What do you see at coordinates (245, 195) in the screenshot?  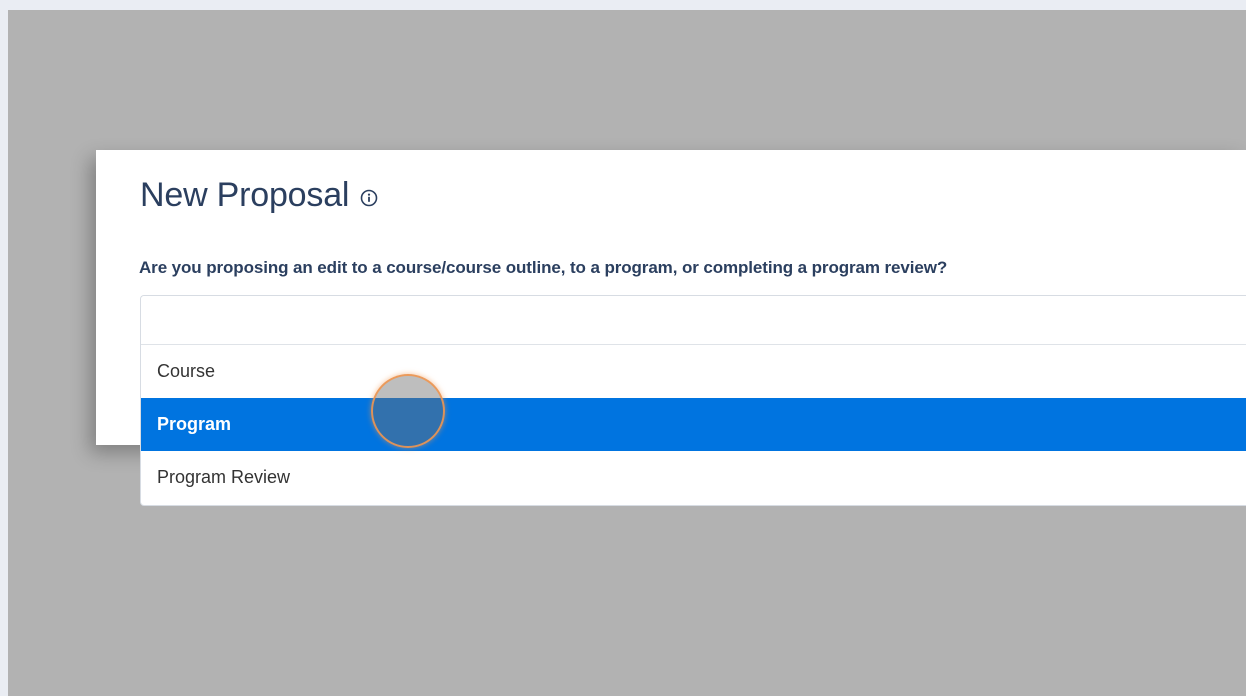 I see `modal-title: New Proposal` at bounding box center [245, 195].